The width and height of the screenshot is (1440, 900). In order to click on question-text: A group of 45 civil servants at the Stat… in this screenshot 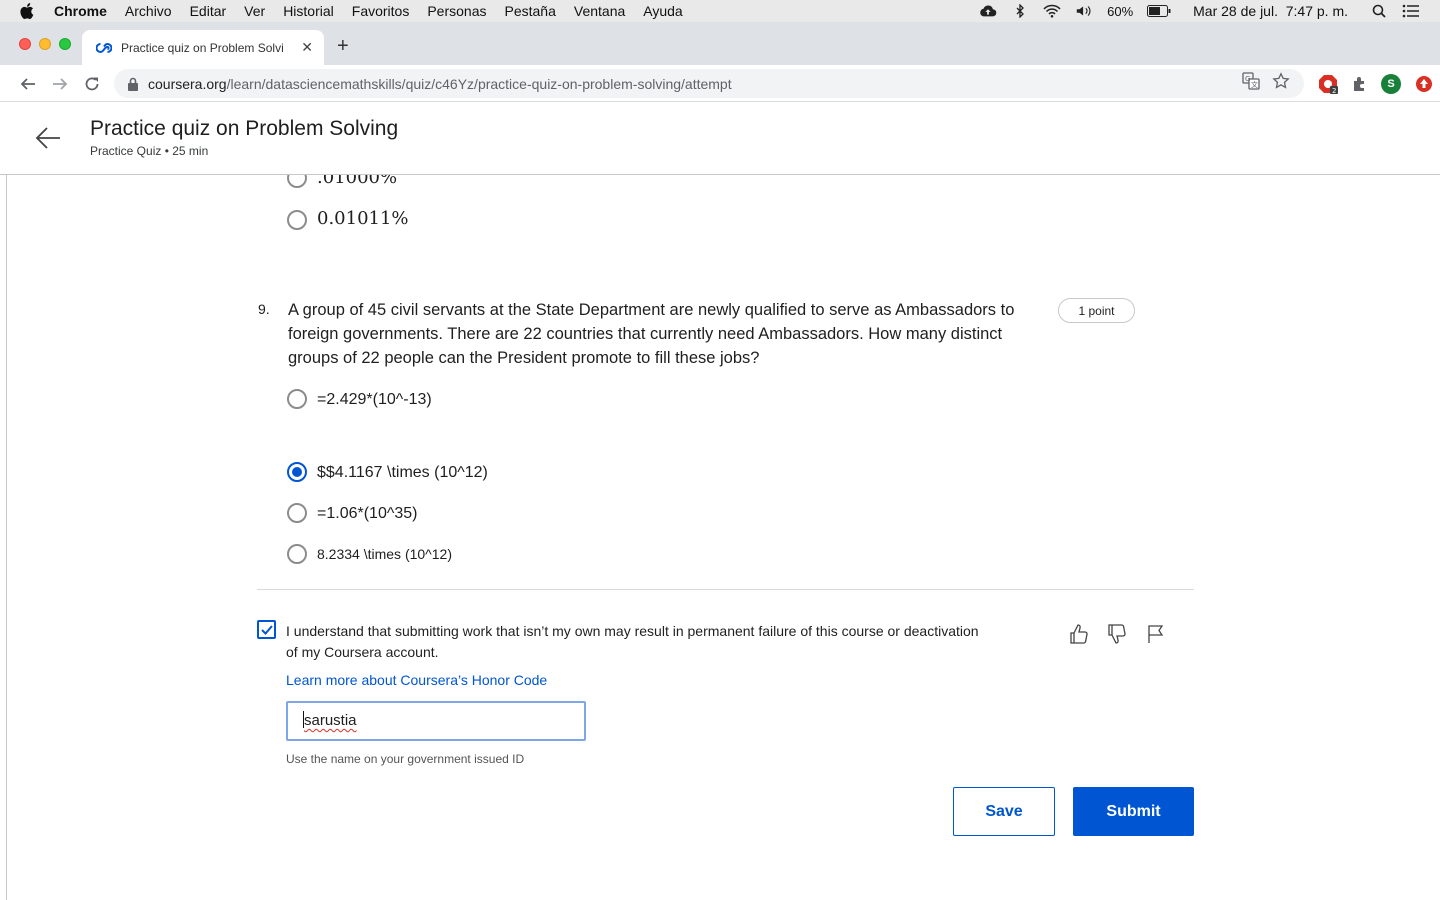, I will do `click(651, 334)`.